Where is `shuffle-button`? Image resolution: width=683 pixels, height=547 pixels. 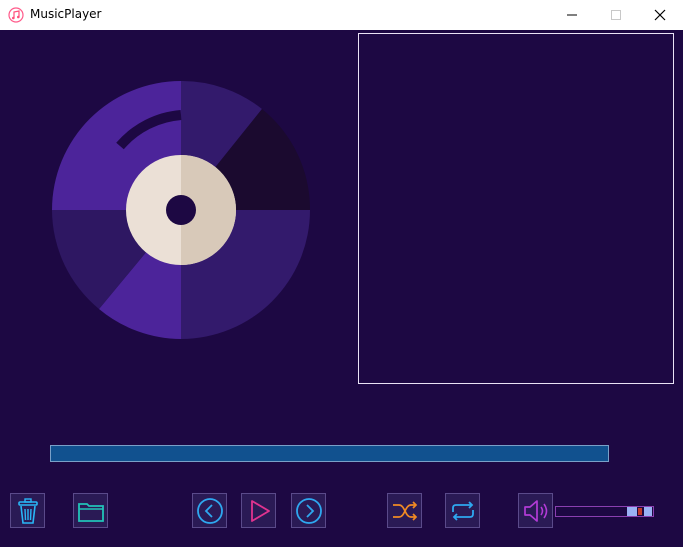
shuffle-button is located at coordinates (404, 510).